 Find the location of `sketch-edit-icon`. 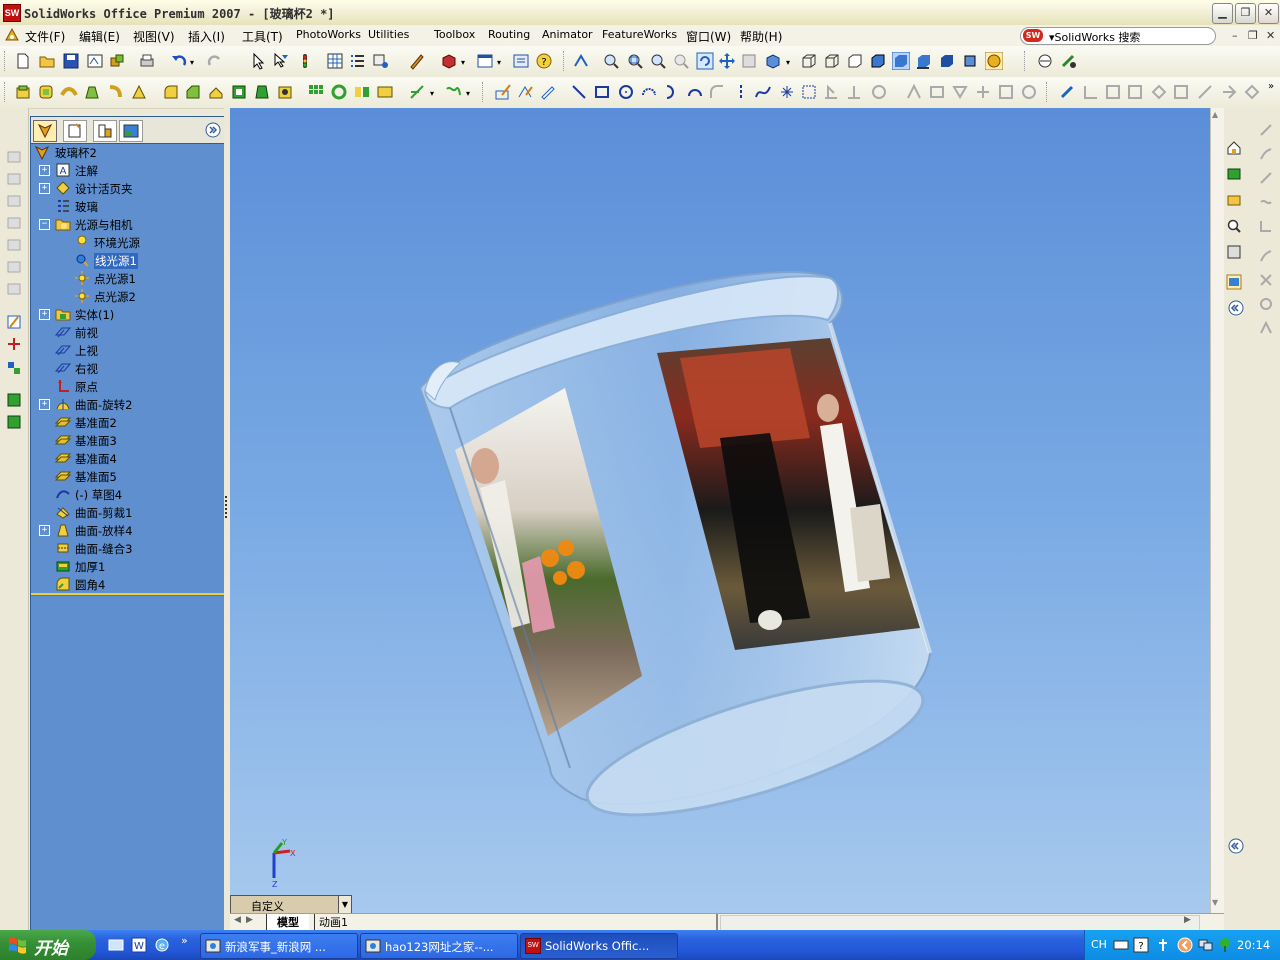

sketch-edit-icon is located at coordinates (14, 322).